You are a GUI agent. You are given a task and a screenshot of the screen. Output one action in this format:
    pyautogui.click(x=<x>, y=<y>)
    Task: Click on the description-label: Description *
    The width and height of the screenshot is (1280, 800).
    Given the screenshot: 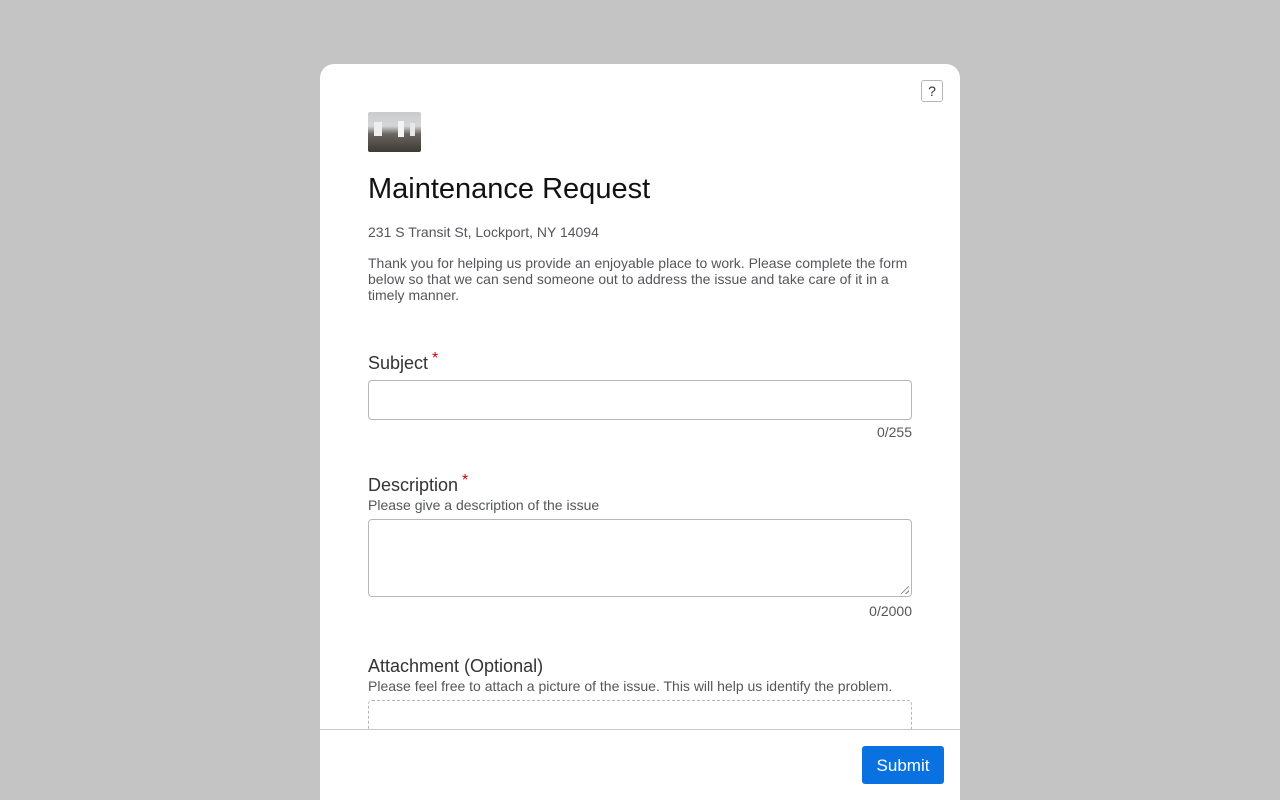 What is the action you would take?
    pyautogui.click(x=418, y=484)
    